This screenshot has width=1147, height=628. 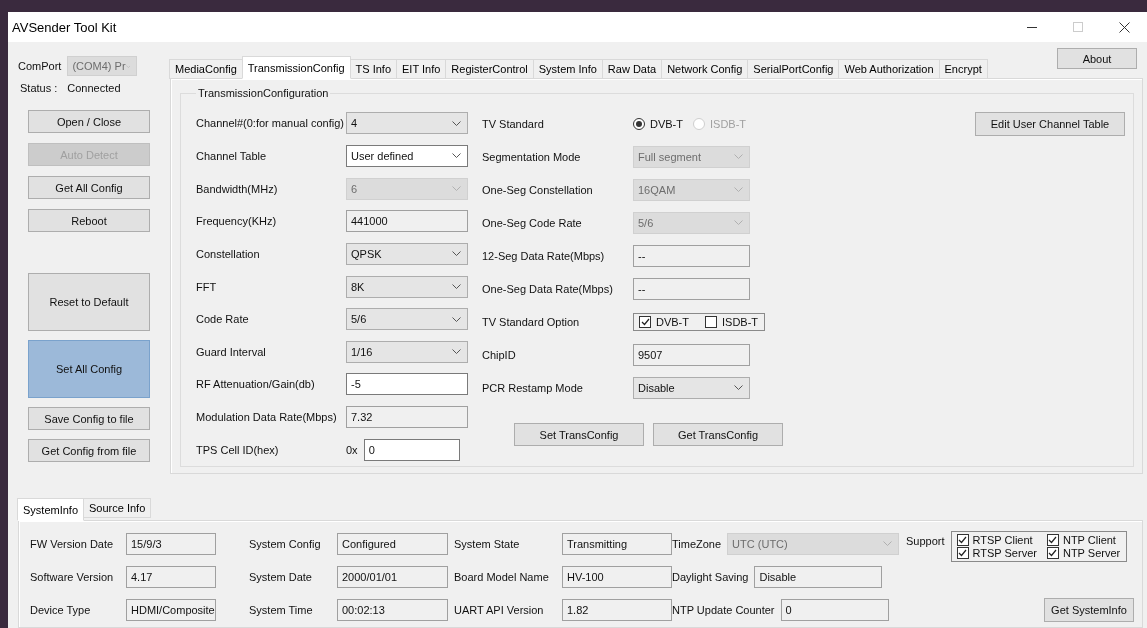 I want to click on dropdown-field: 4, so click(x=407, y=123).